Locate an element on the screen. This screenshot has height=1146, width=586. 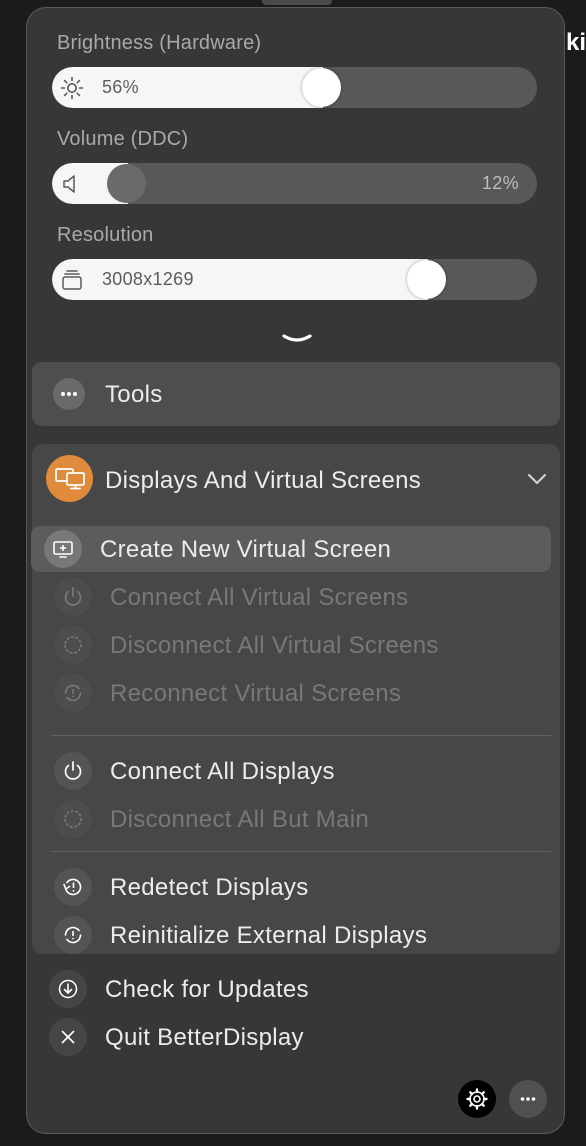
volume-label: Volume (DDC) is located at coordinates (123, 139).